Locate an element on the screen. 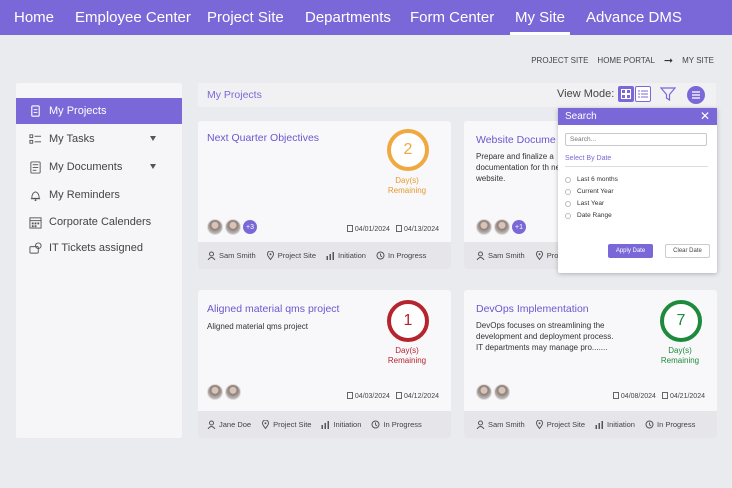  project-dates: 04/03/2024 04/12/2024 is located at coordinates (392, 396).